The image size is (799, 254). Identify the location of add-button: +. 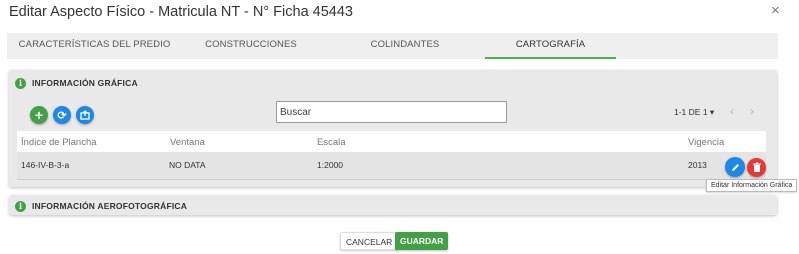
(39, 115).